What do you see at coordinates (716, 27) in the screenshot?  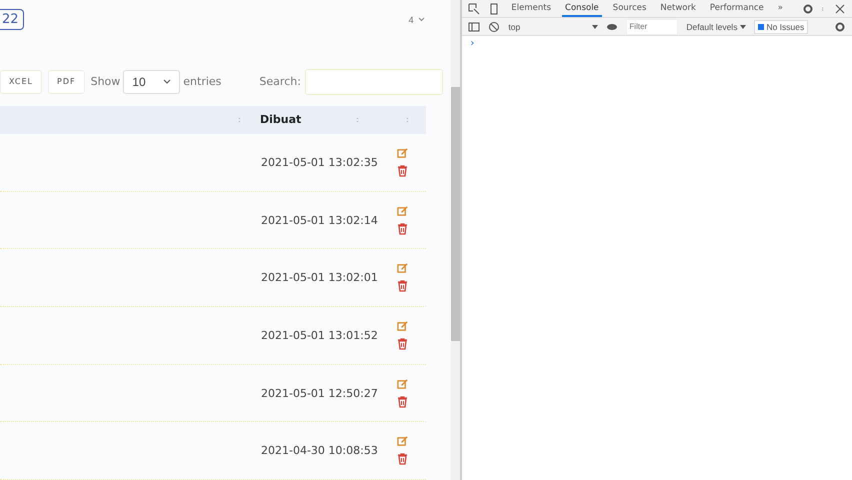 I see `levels-dropdown: Default levels` at bounding box center [716, 27].